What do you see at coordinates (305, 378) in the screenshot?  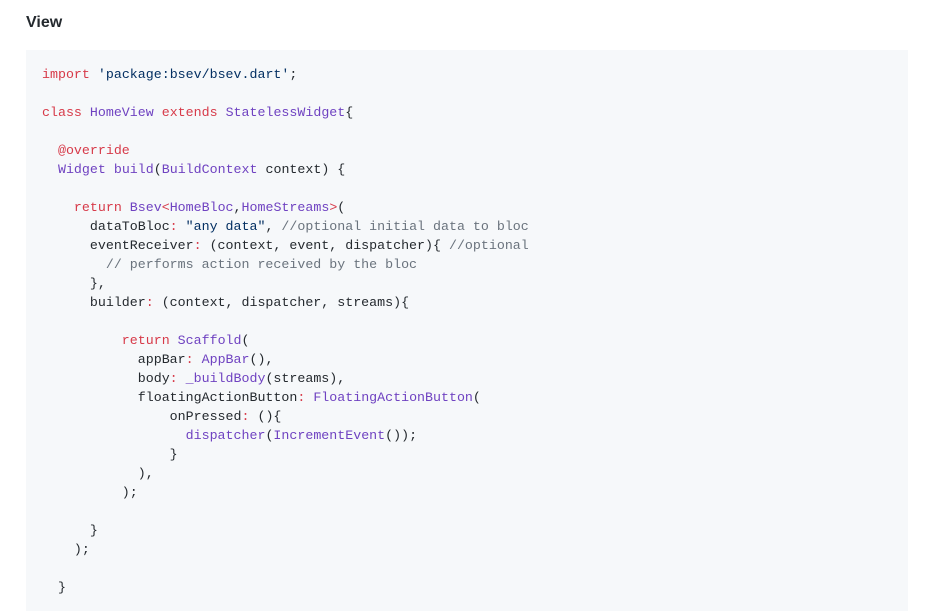 I see `code-token-plain: (streams),` at bounding box center [305, 378].